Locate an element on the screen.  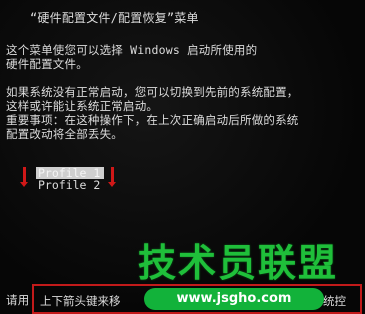
profile-option-2: Profile 2 is located at coordinates (70, 185).